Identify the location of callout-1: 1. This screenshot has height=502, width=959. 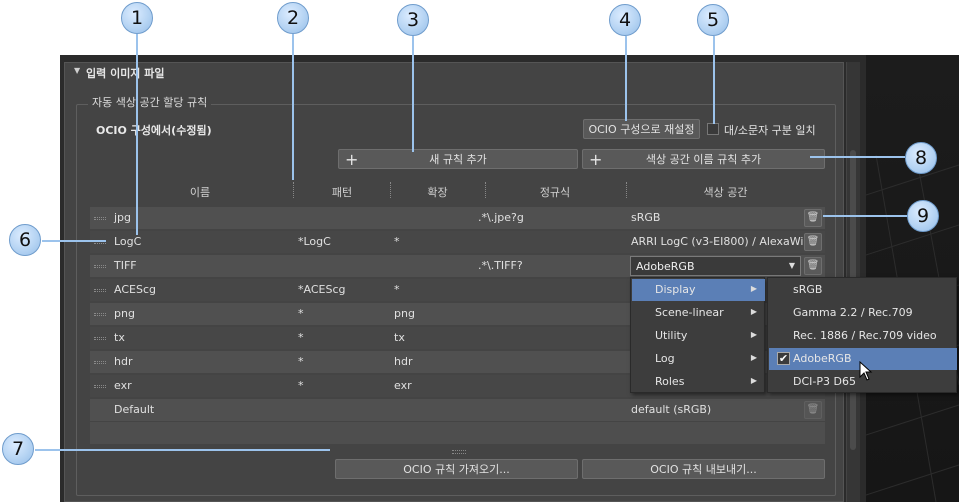
(137, 18).